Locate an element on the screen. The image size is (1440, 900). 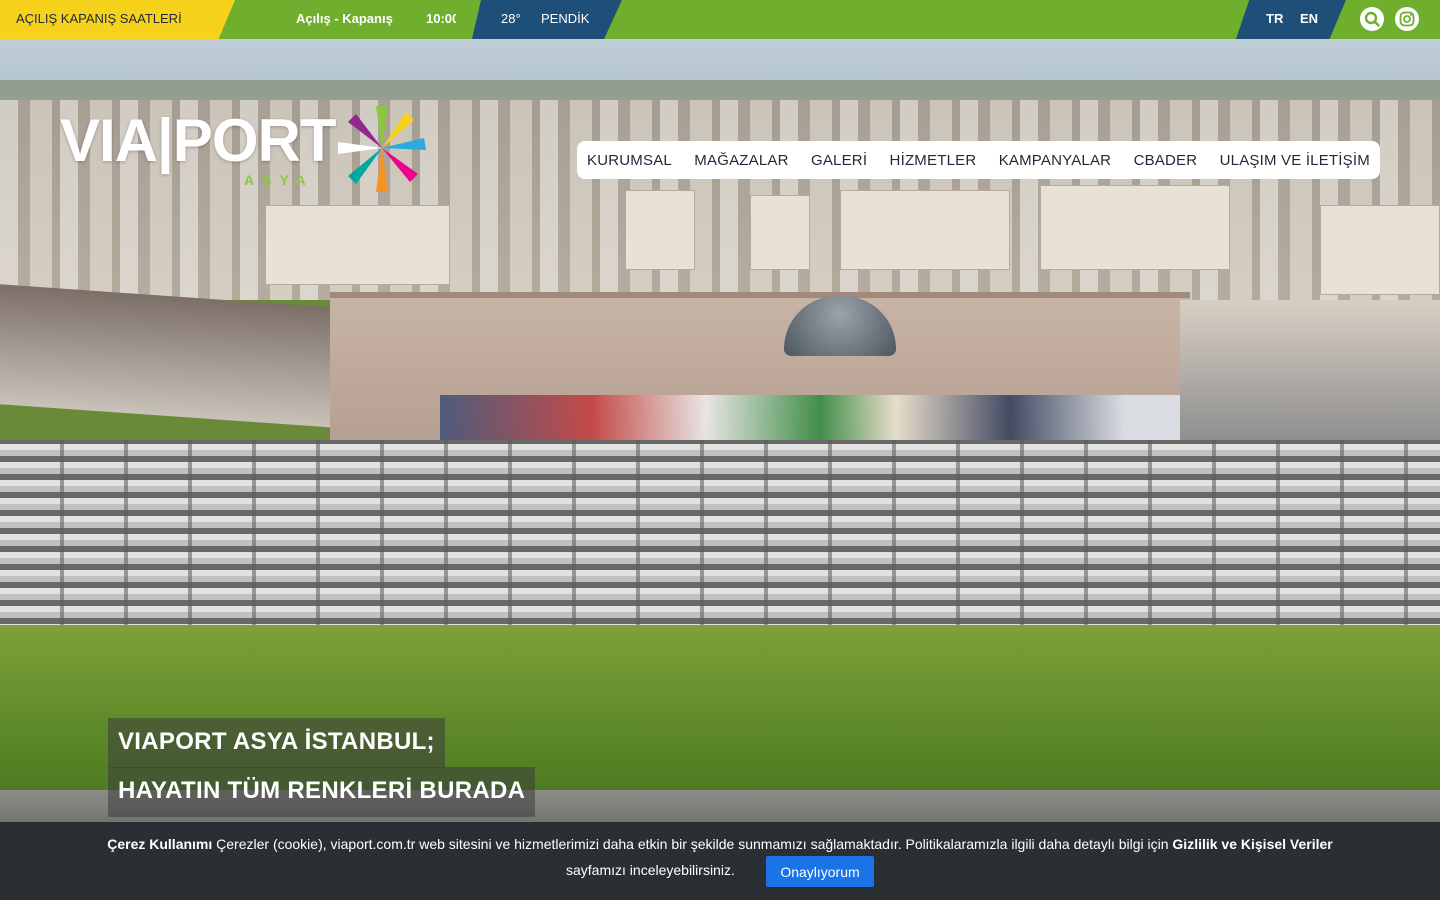
opening-hours-tab: AÇILIŞ KAPANIŞ SAATLERİ is located at coordinates (117, 19).